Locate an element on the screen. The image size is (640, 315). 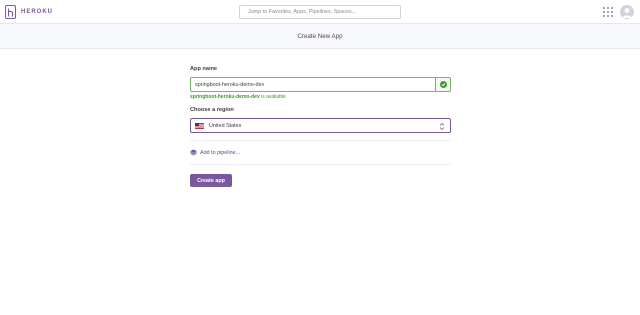
apps-grid-icon is located at coordinates (608, 12).